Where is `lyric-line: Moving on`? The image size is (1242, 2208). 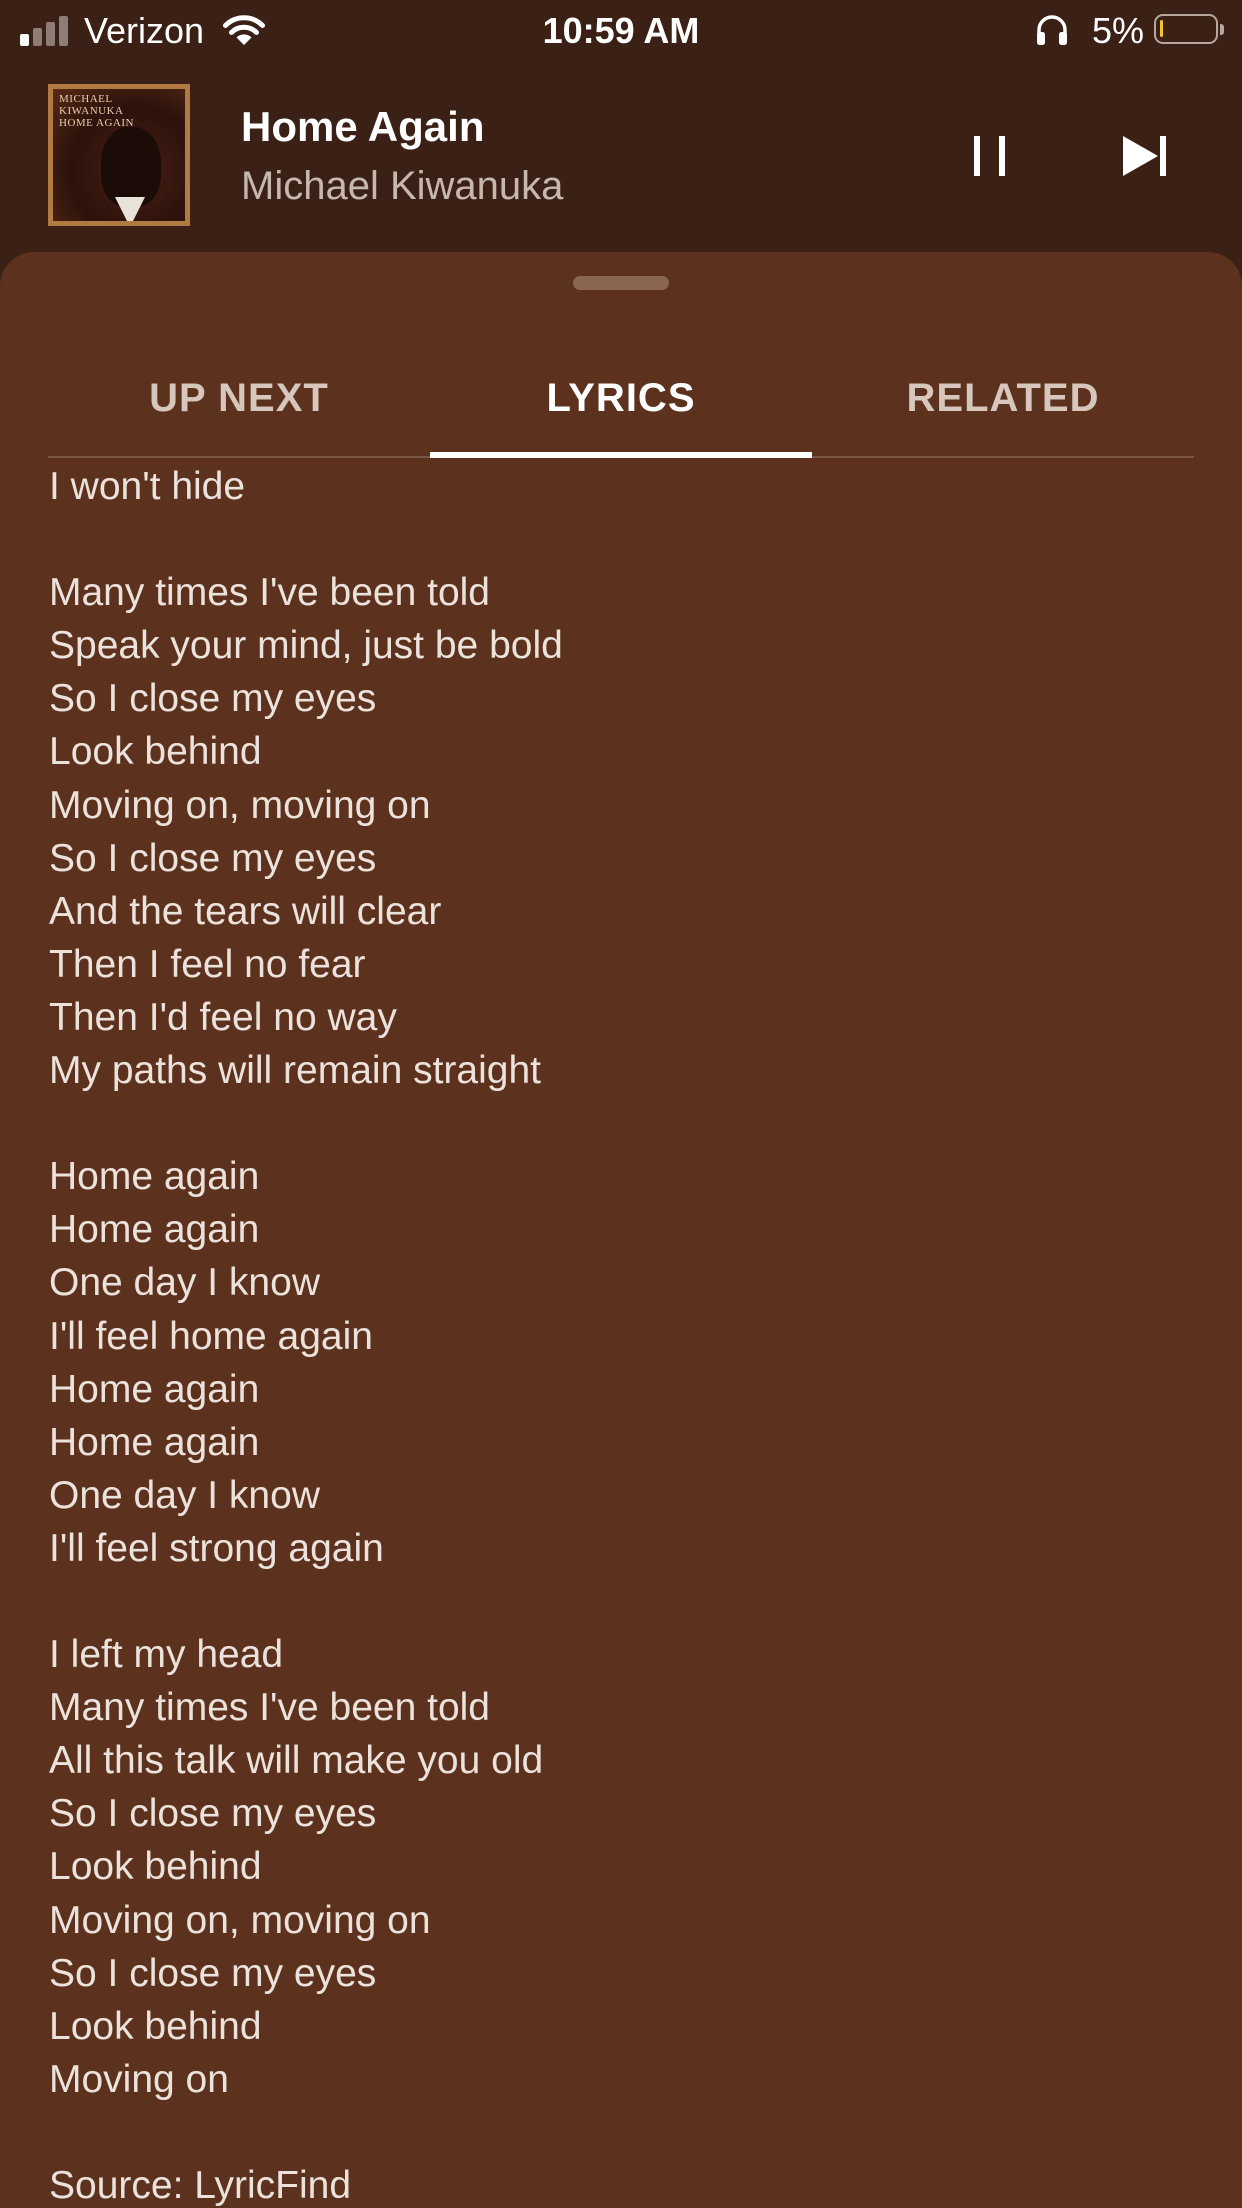
lyric-line: Moving on is located at coordinates (139, 2079).